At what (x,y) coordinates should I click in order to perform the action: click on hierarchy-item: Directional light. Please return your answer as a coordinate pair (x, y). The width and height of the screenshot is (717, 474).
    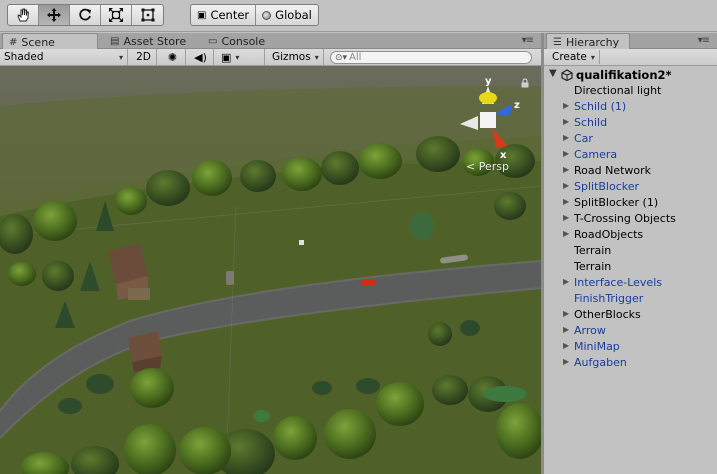
    Looking at the image, I should click on (630, 91).